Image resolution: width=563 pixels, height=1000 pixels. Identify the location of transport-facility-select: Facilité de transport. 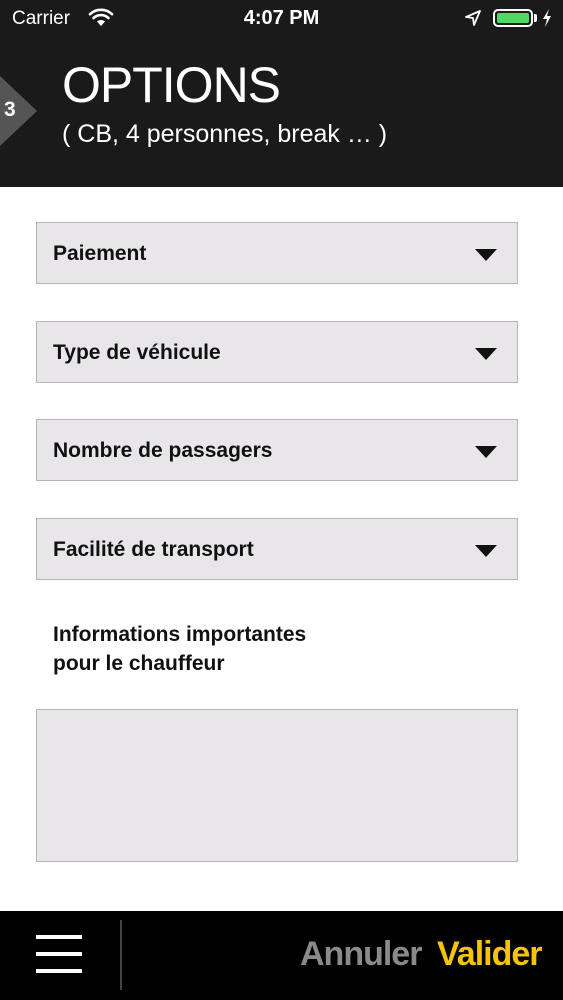
(277, 549).